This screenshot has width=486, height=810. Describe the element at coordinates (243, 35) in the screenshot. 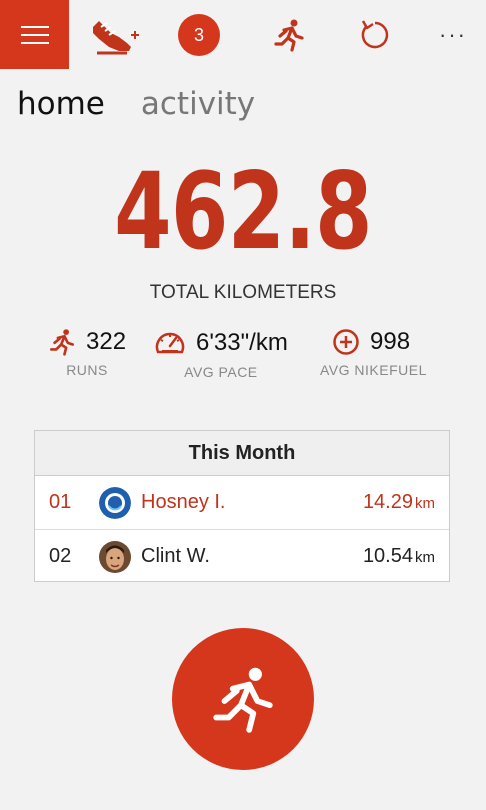

I see `top-app-bar: 3 ···` at that location.